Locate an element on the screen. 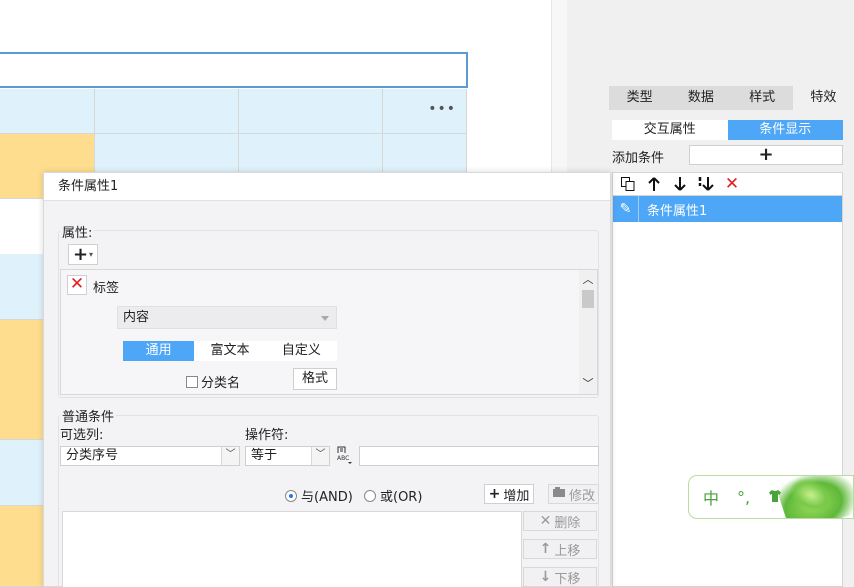 The height and width of the screenshot is (587, 854). copy-icon is located at coordinates (628, 184).